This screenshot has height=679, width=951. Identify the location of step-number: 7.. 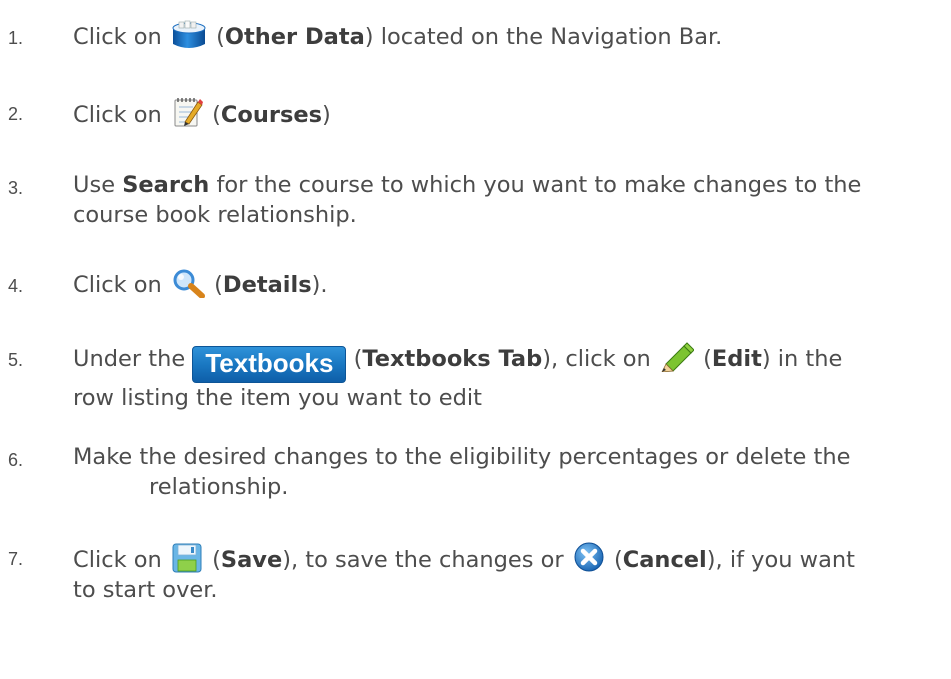
(16, 559).